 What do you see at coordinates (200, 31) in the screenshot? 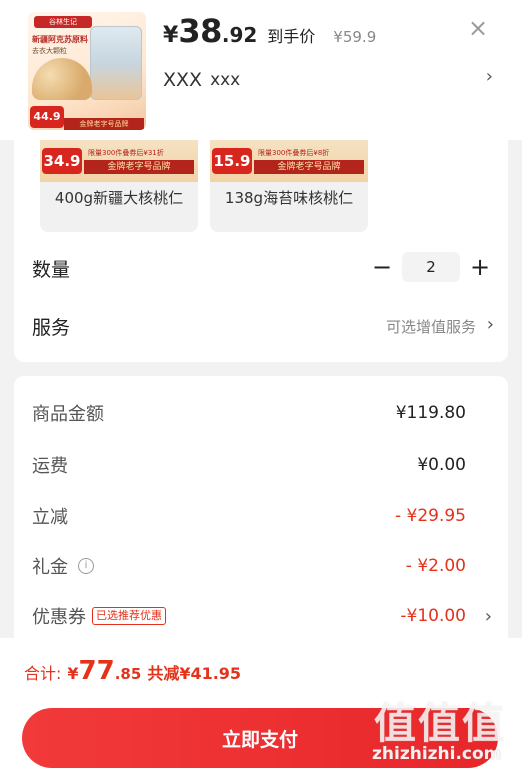
I see `price-integer: 38` at bounding box center [200, 31].